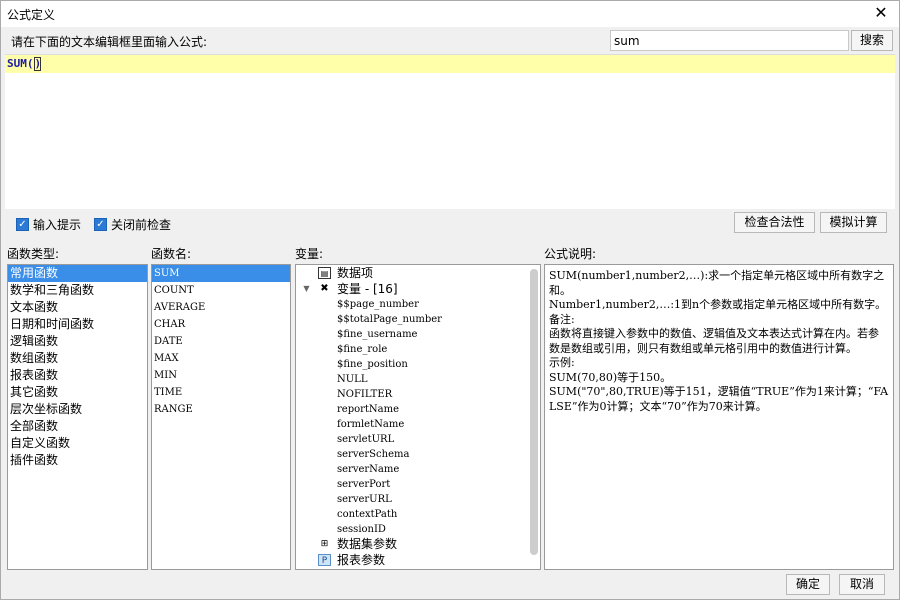 The image size is (900, 600). I want to click on list-item: 全部函数, so click(77, 426).